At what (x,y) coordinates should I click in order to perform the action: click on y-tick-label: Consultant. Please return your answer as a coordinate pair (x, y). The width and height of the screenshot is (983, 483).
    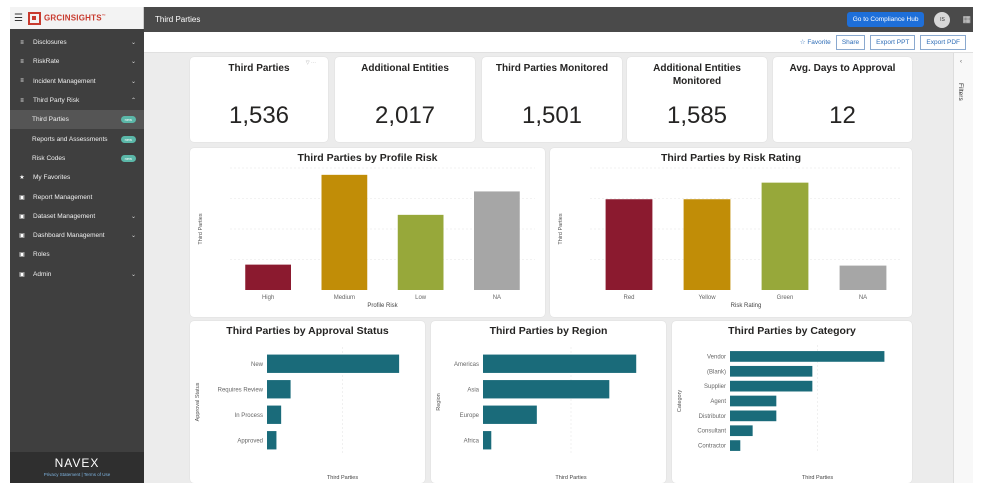
    Looking at the image, I should click on (711, 432).